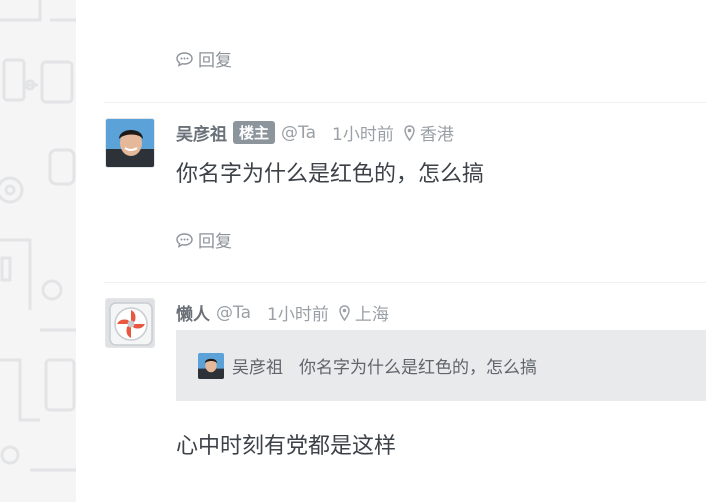 This screenshot has width=706, height=502. What do you see at coordinates (436, 135) in the screenshot?
I see `location-text: 香港` at bounding box center [436, 135].